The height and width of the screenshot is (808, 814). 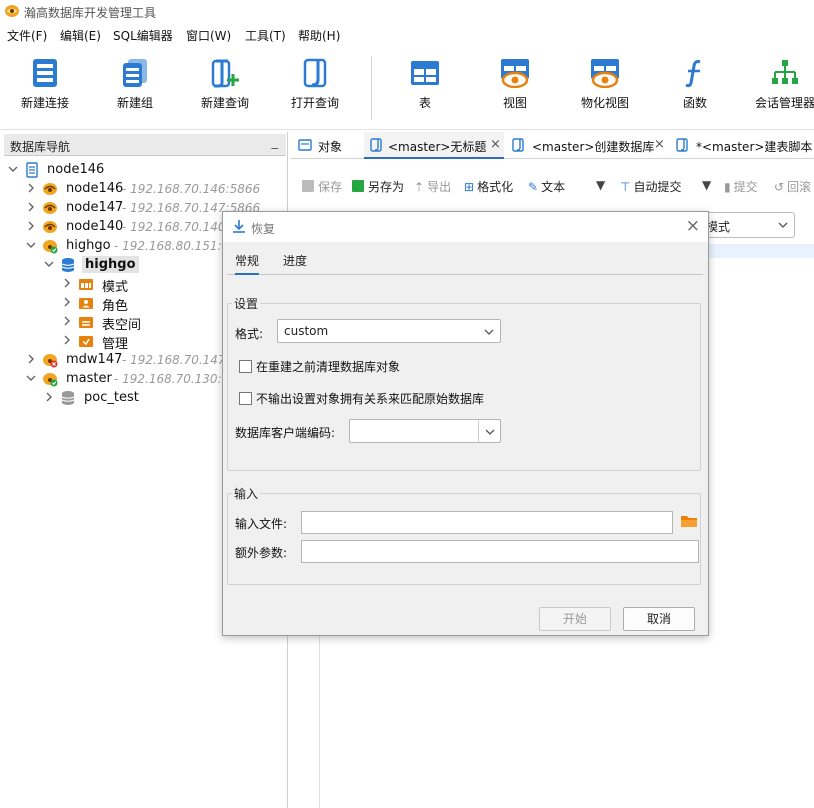 What do you see at coordinates (465, 227) in the screenshot?
I see `dialog-title-bar: 恢复 ×` at bounding box center [465, 227].